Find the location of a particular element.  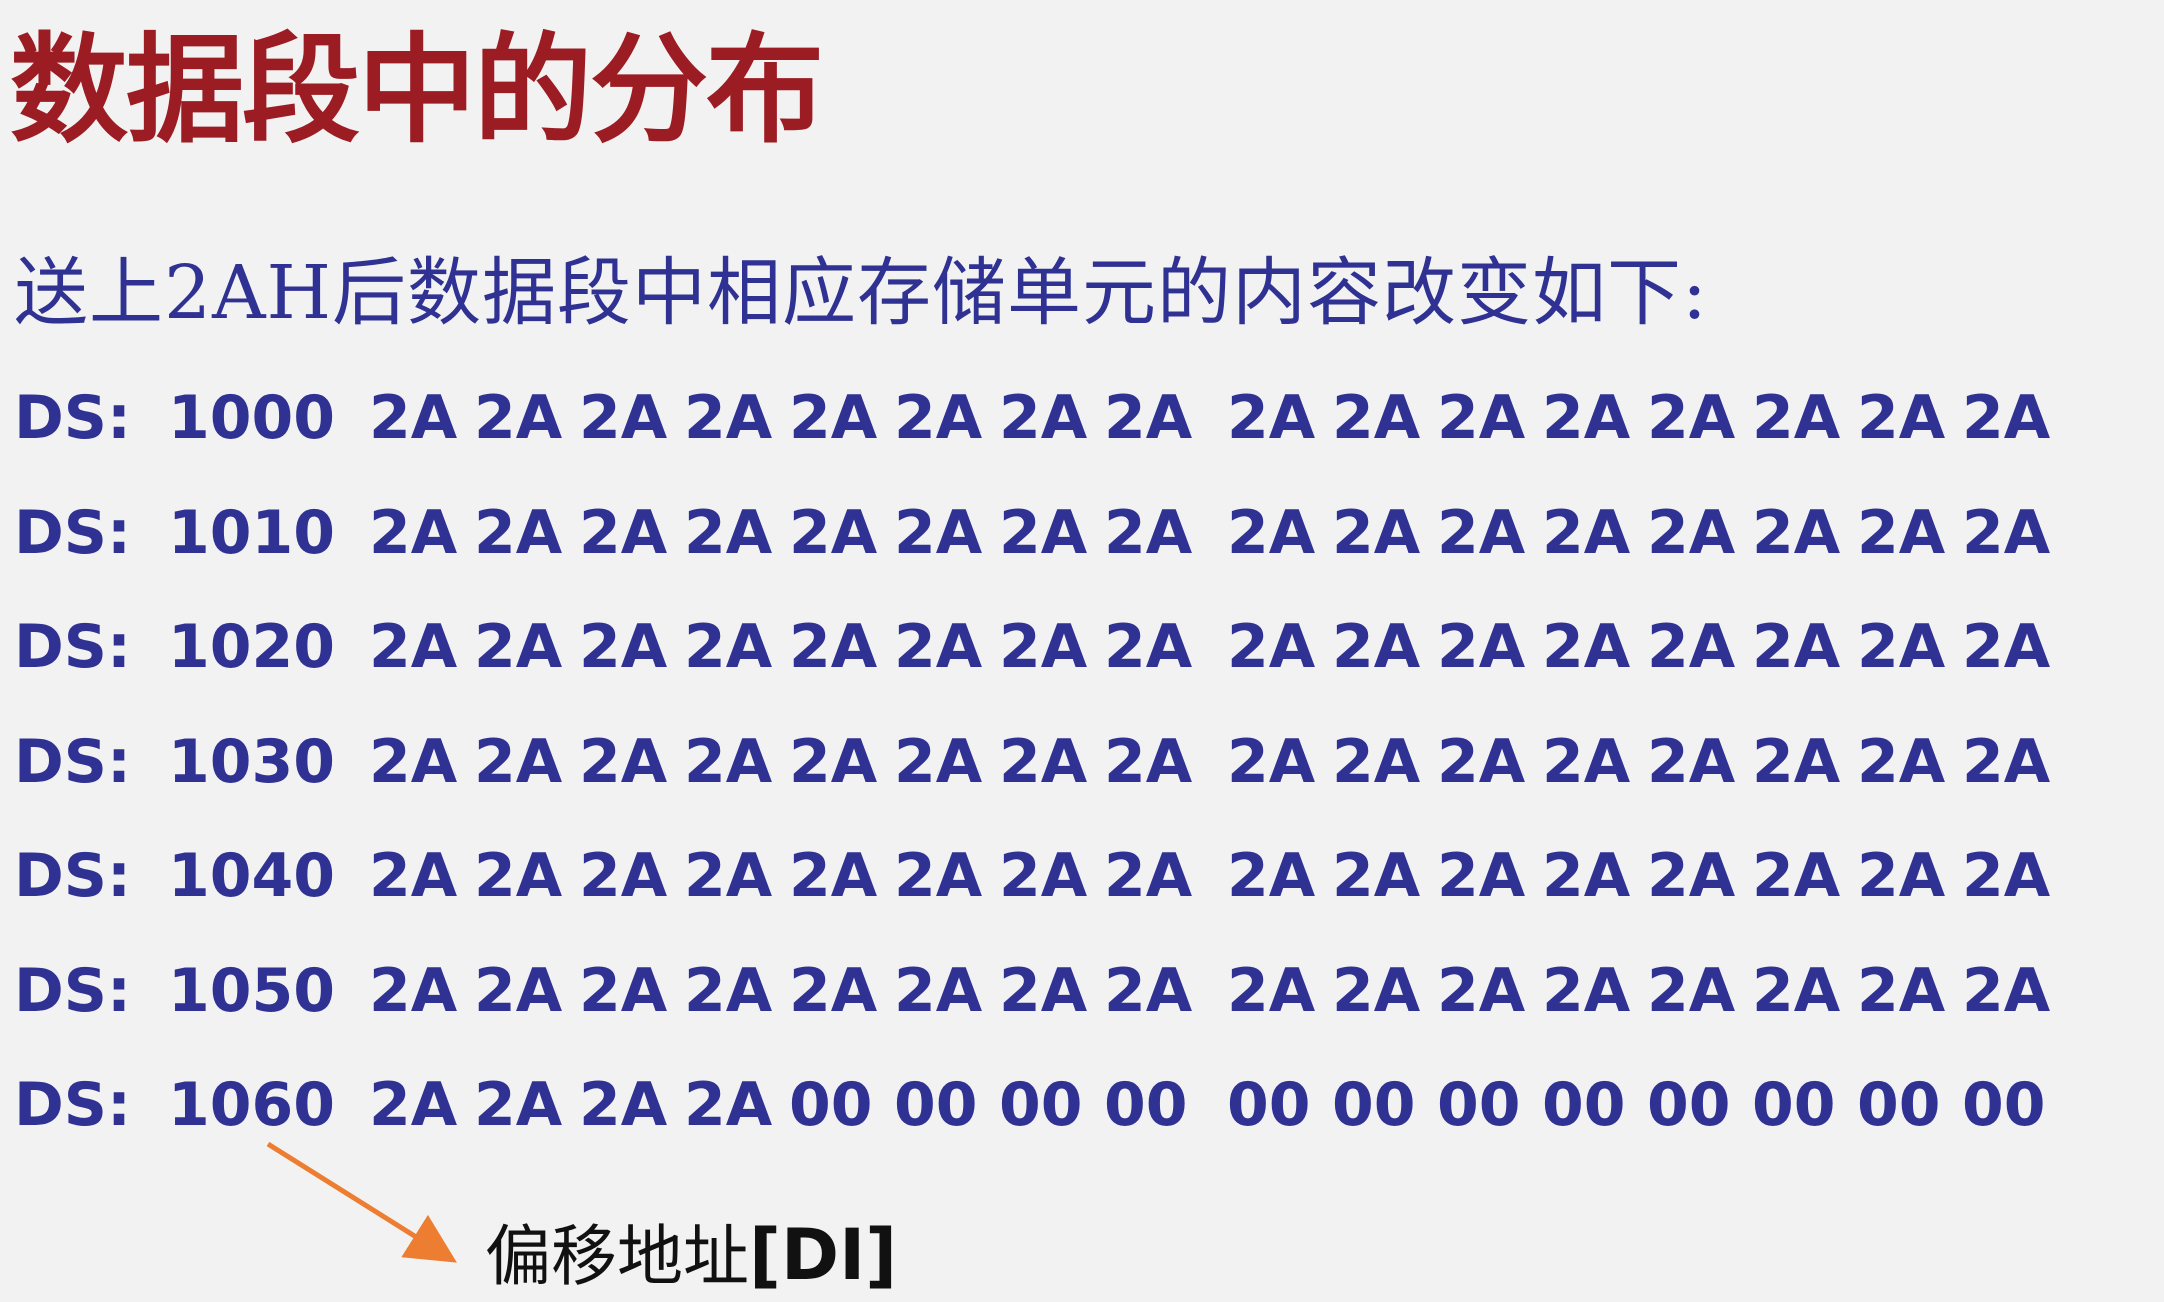

row-address: 1000 is located at coordinates (251, 418).